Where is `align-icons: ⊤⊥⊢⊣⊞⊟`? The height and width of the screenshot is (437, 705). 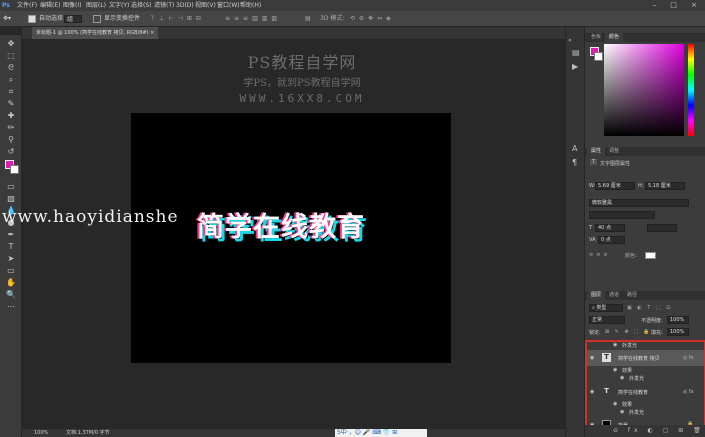
align-icons: ⊤⊥⊢⊣⊞⊟ is located at coordinates (177, 19).